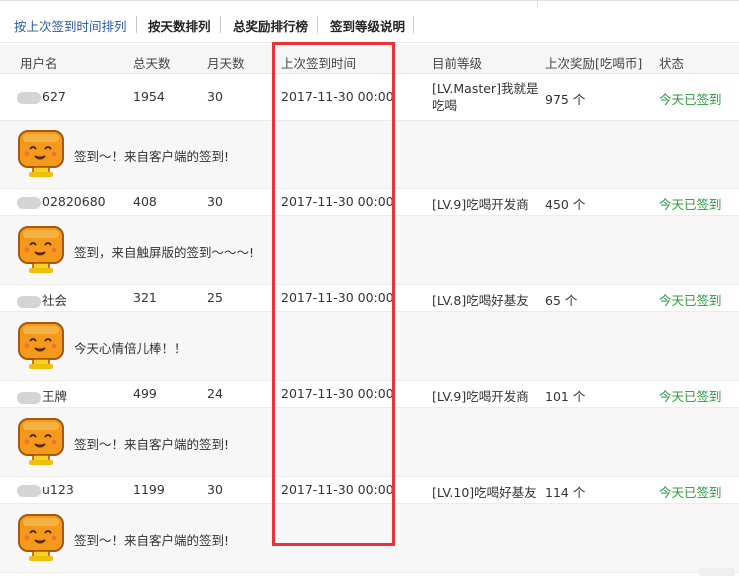  I want to click on username-cell: 王牌, so click(42, 395).